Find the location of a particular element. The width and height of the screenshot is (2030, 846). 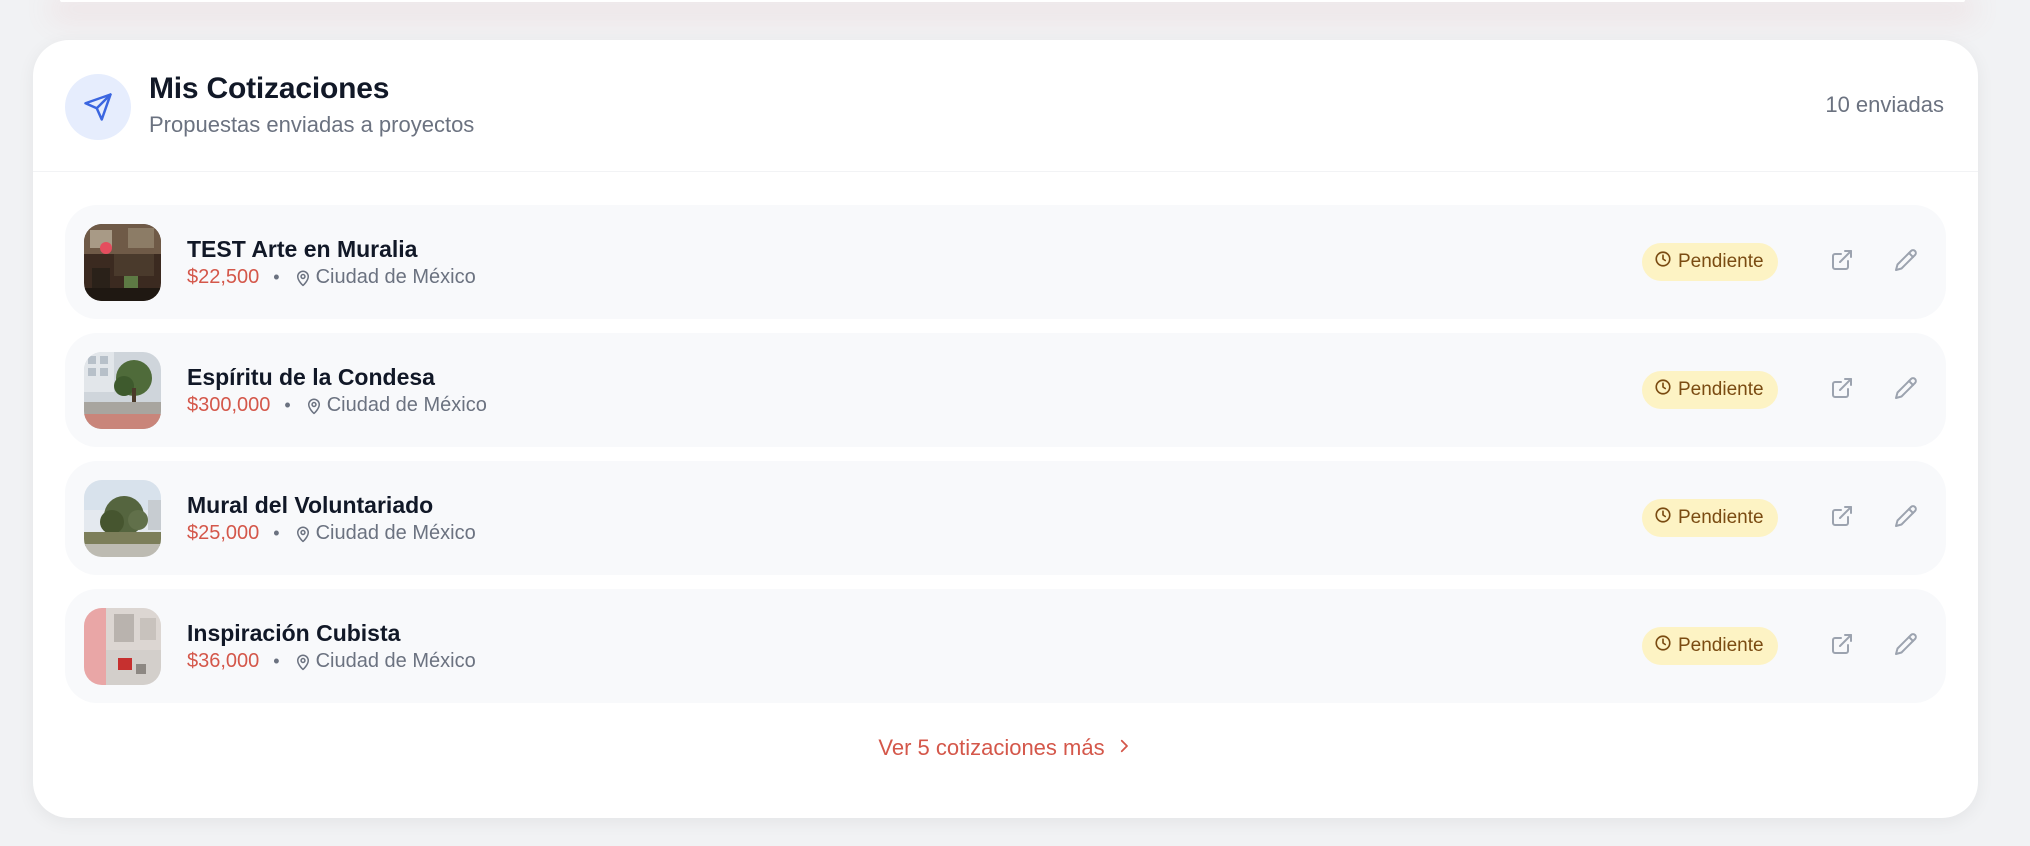

project-meta: $300,000 • Ciudad de México is located at coordinates (337, 405).